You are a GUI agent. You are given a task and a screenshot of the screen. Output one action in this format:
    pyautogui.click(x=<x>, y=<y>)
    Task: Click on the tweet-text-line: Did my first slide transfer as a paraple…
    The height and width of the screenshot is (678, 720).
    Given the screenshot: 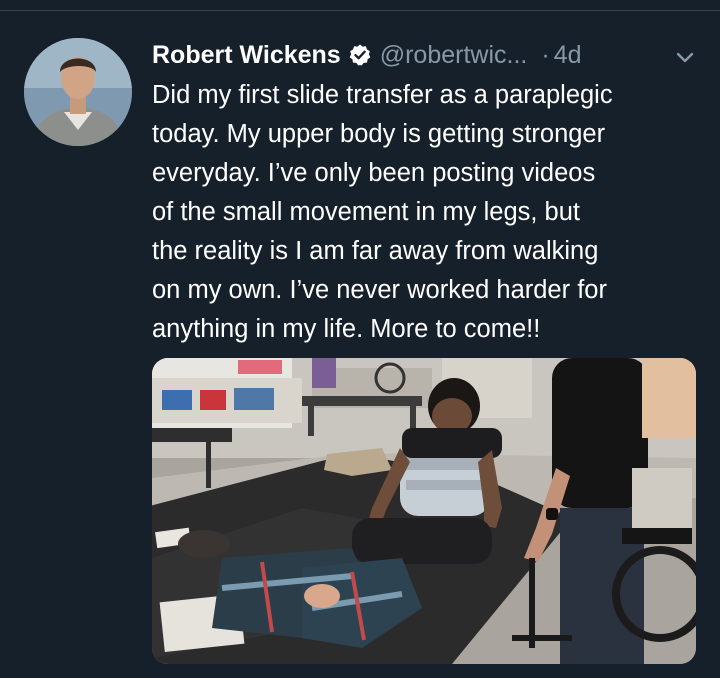 What is the action you would take?
    pyautogui.click(x=382, y=95)
    